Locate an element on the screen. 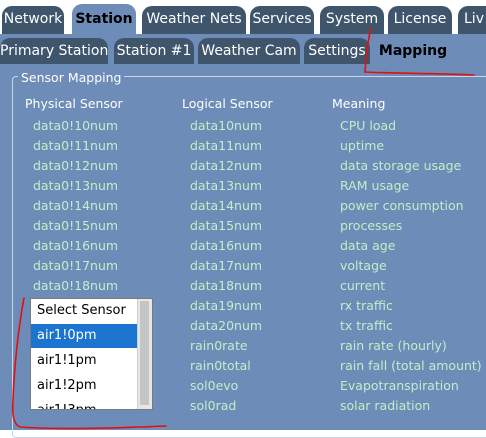  tab-primary-station: Primary Station is located at coordinates (54, 51).